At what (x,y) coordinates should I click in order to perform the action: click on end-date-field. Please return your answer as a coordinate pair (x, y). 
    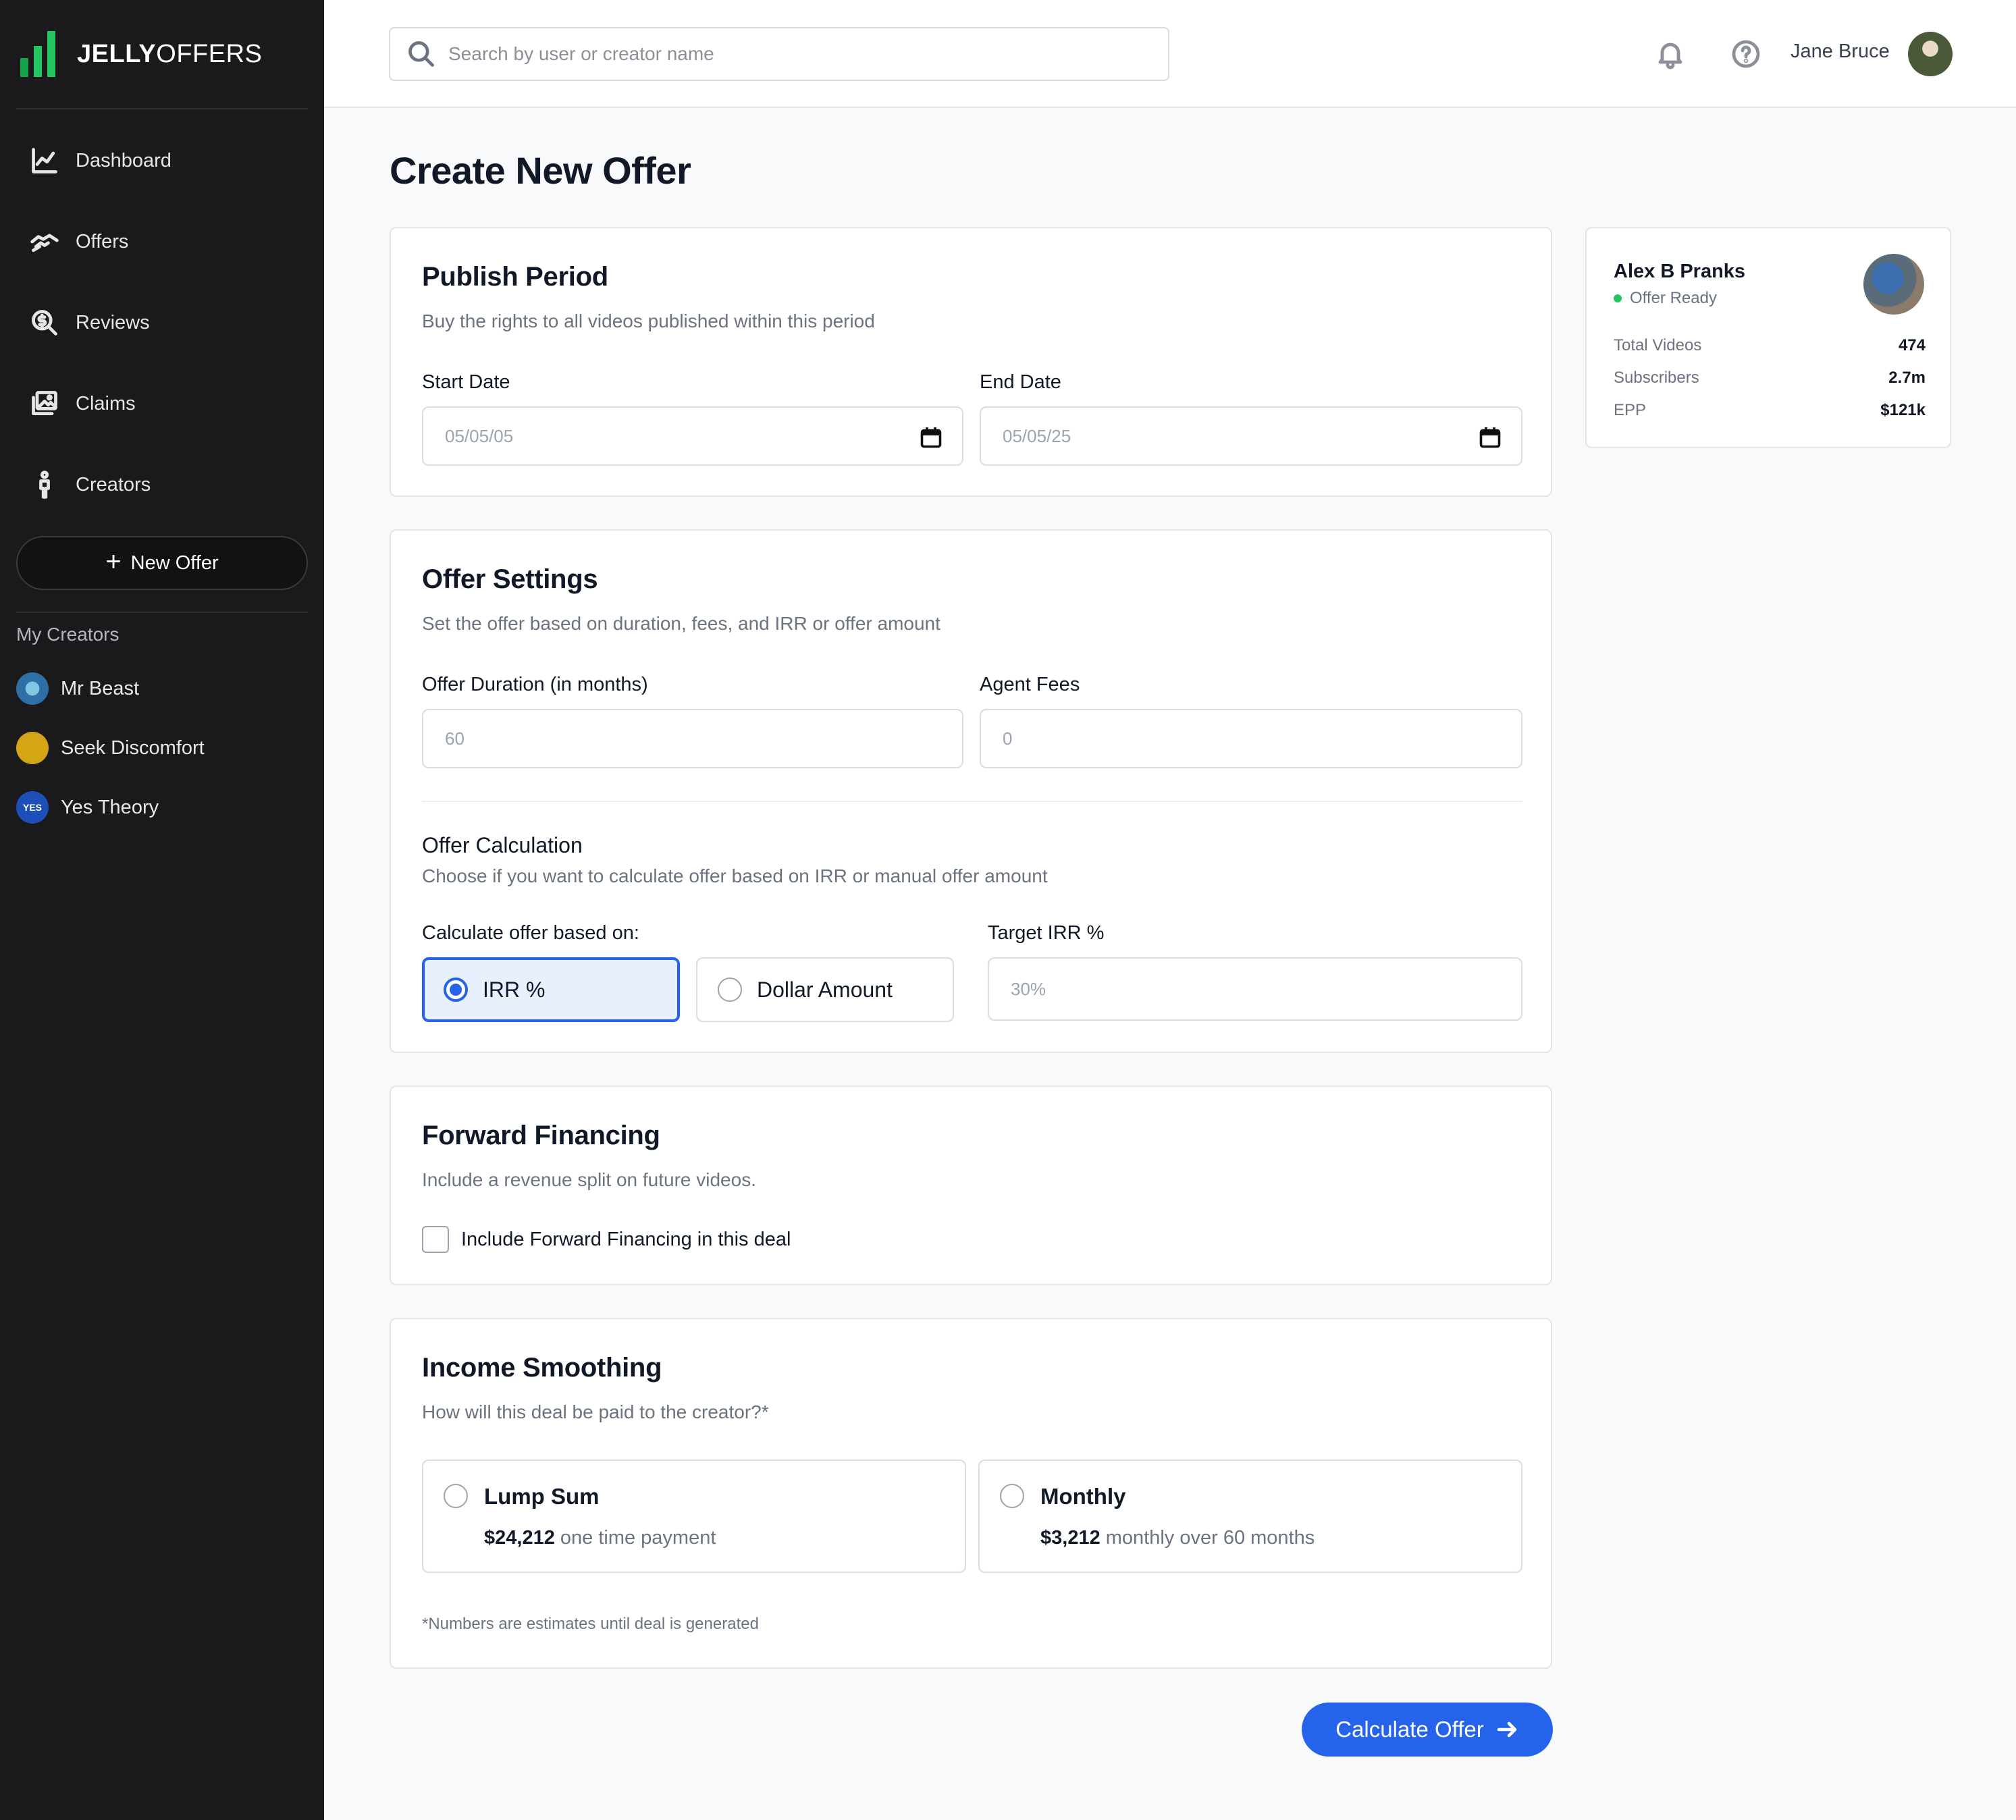
    Looking at the image, I should click on (1251, 436).